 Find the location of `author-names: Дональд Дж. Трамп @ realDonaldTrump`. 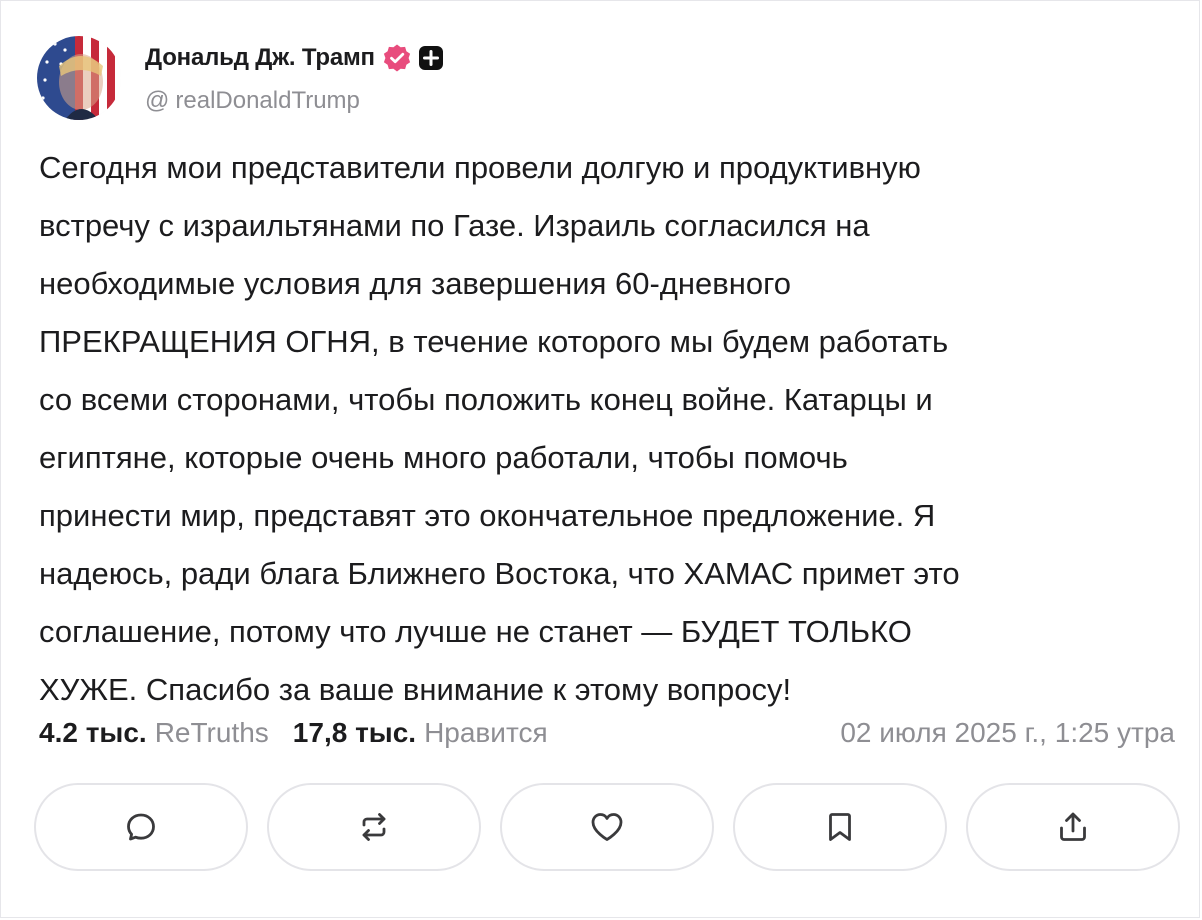

author-names: Дональд Дж. Трамп @ realDonaldTrump is located at coordinates (294, 78).